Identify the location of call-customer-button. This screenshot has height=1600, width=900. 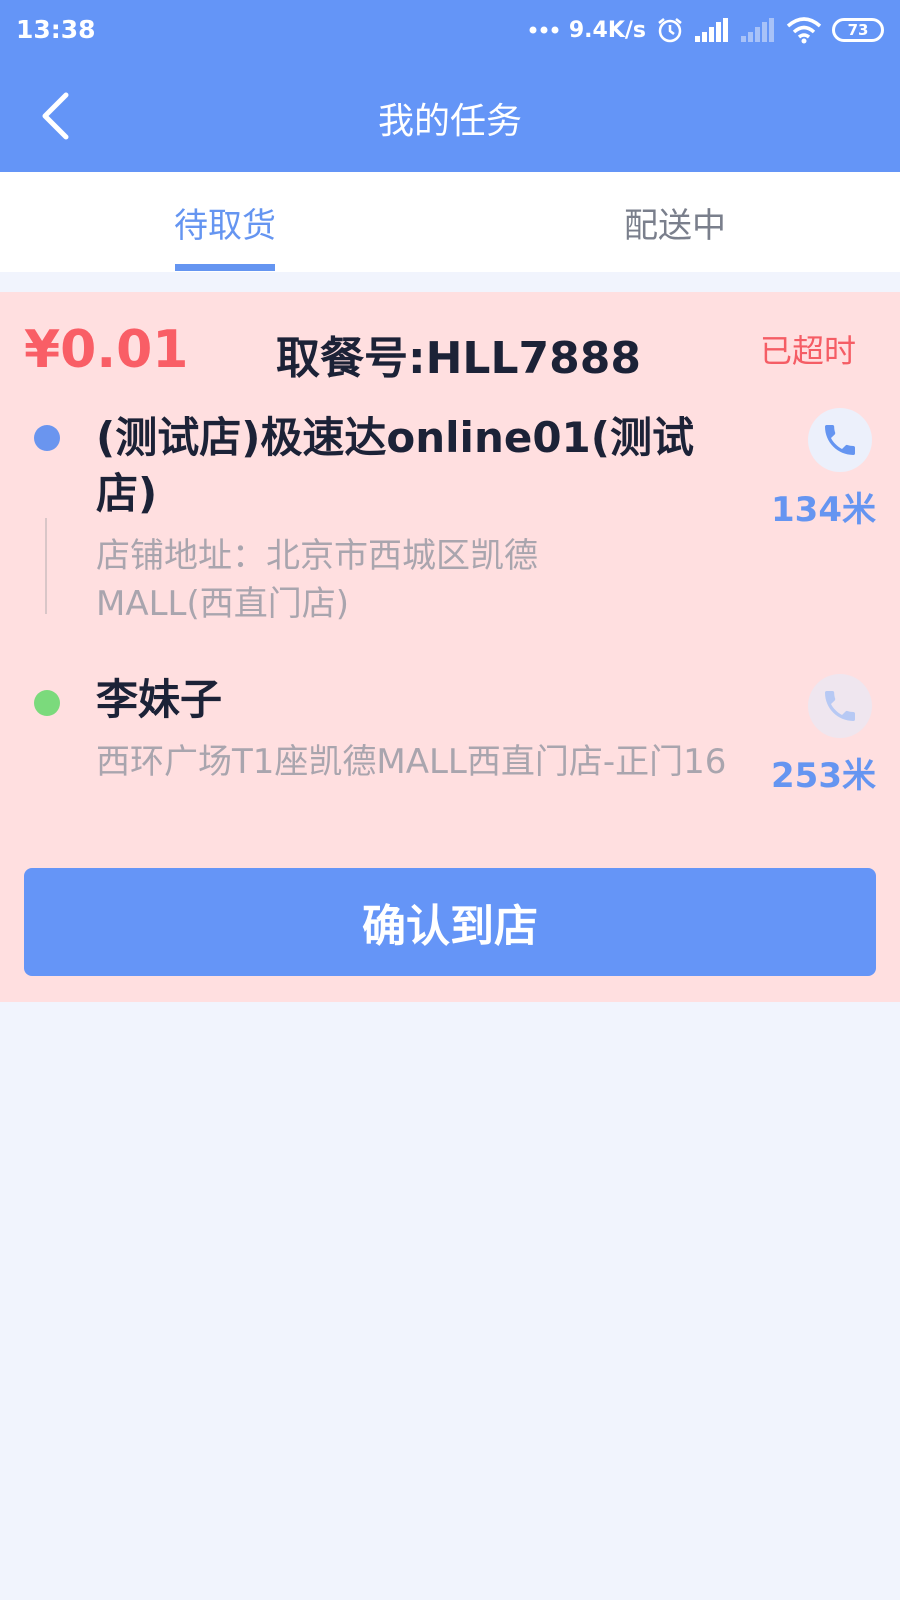
(840, 706).